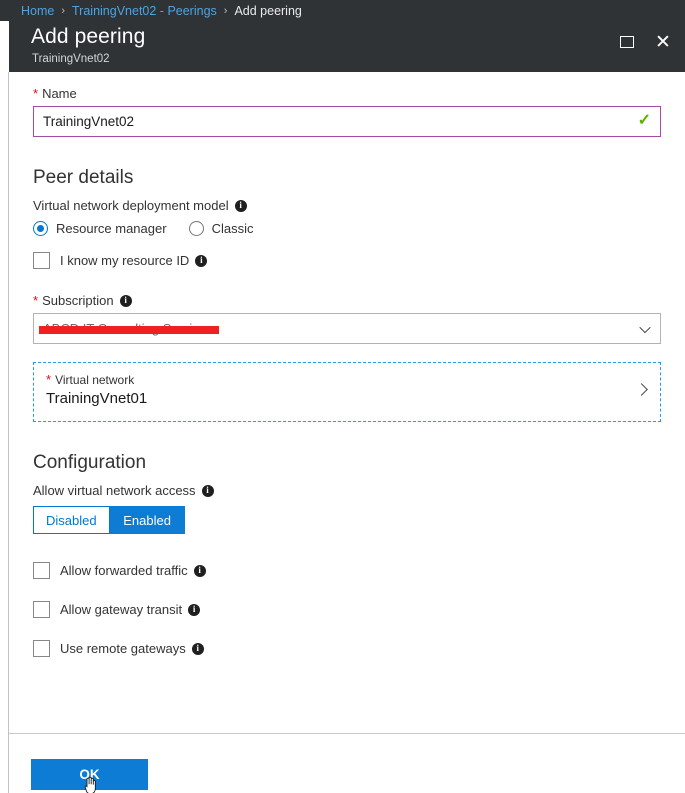  What do you see at coordinates (121, 609) in the screenshot?
I see `checkbox-allow-gateway-transit-label: Allow gateway transit` at bounding box center [121, 609].